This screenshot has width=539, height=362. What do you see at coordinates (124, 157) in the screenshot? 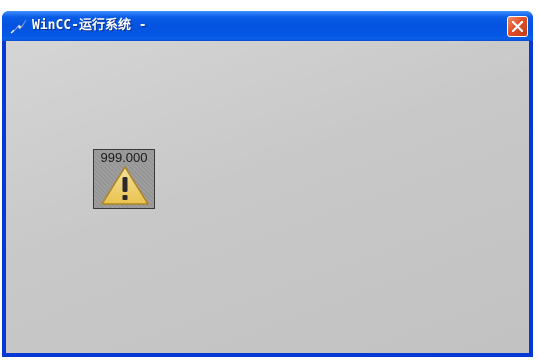
I see `io-field-value: 999.000` at bounding box center [124, 157].